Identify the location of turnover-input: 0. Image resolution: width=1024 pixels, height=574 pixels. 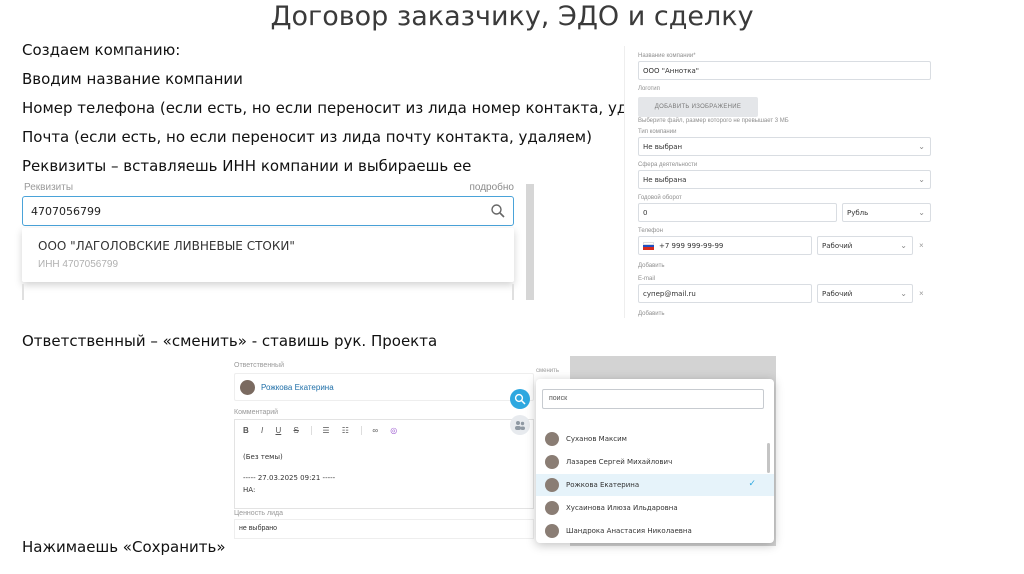
(737, 212).